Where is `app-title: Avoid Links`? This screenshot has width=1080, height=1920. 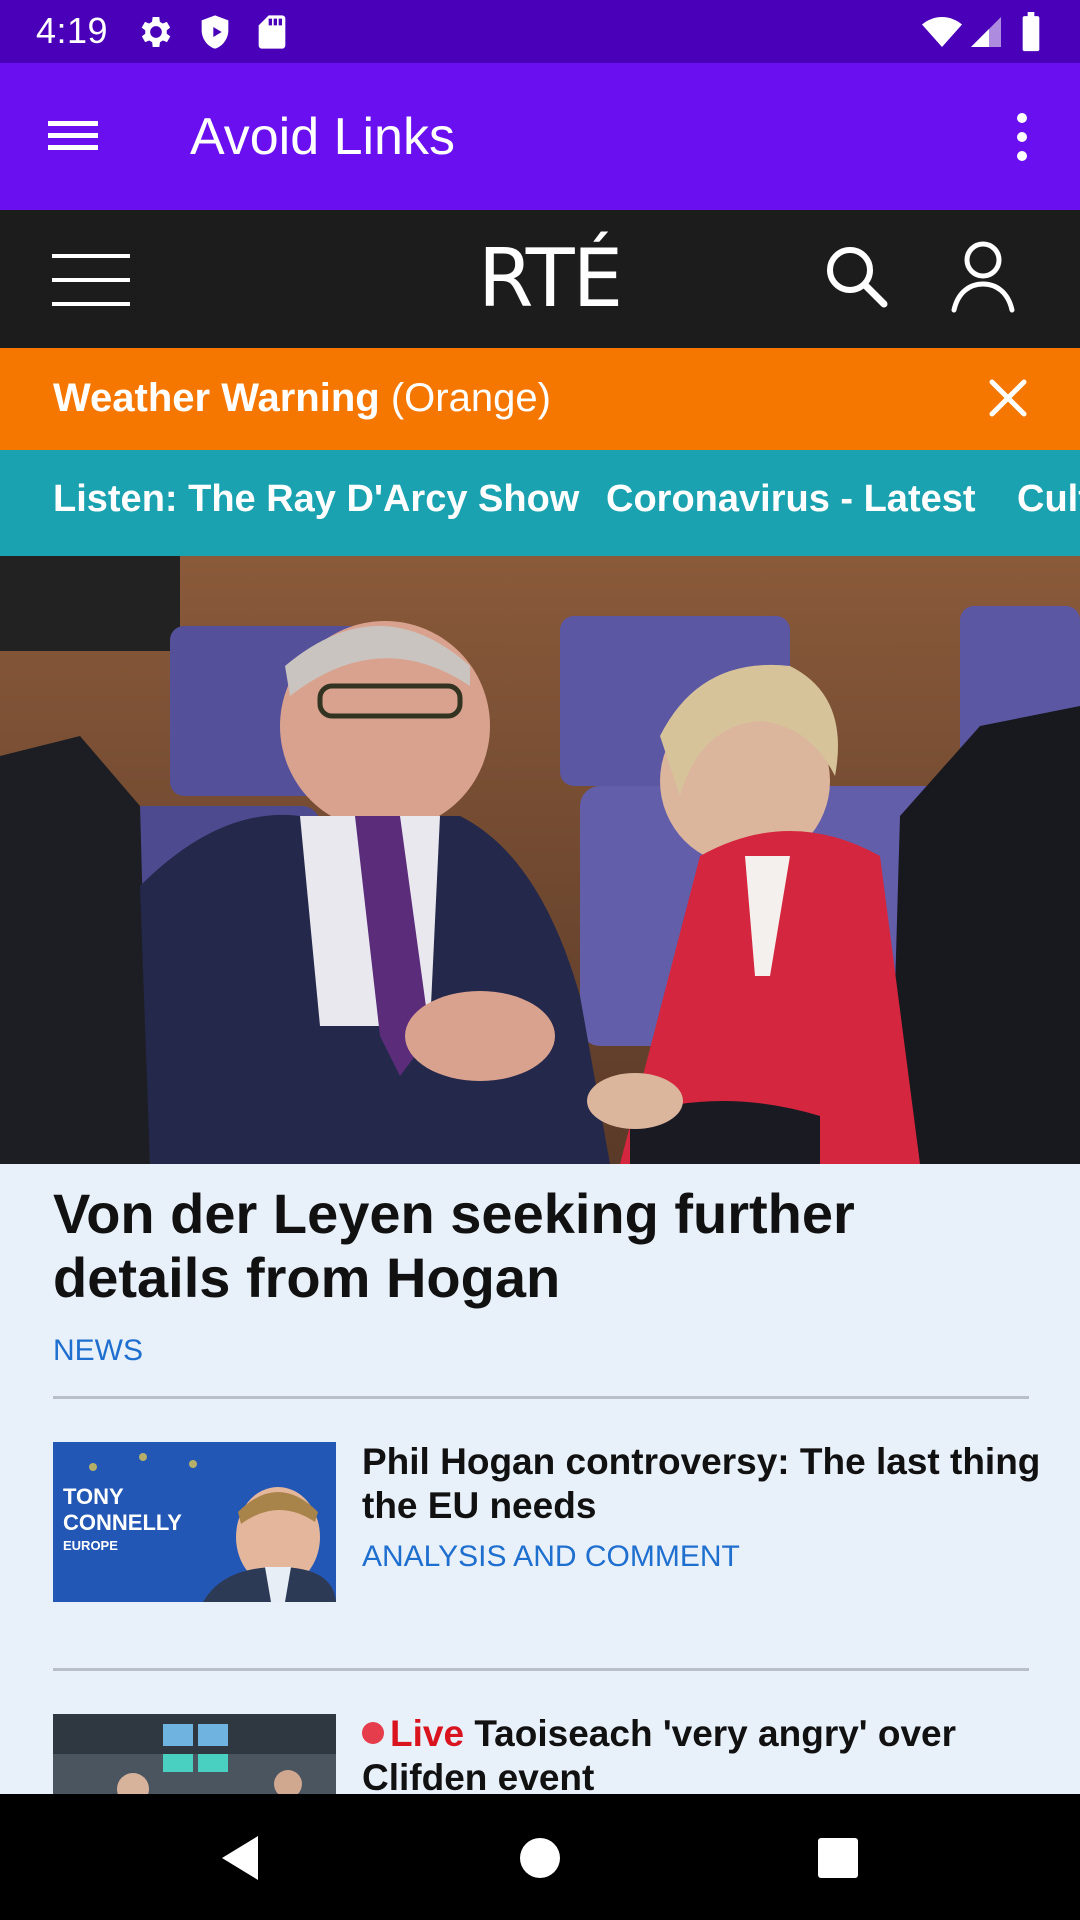 app-title: Avoid Links is located at coordinates (322, 137).